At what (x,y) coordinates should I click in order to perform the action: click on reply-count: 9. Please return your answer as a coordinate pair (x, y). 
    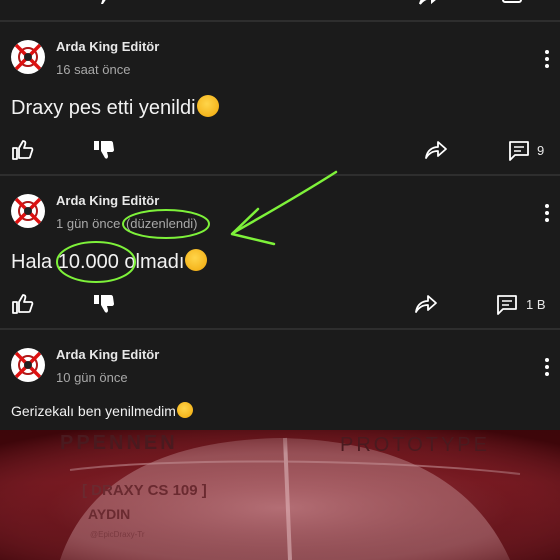
    Looking at the image, I should click on (541, 150).